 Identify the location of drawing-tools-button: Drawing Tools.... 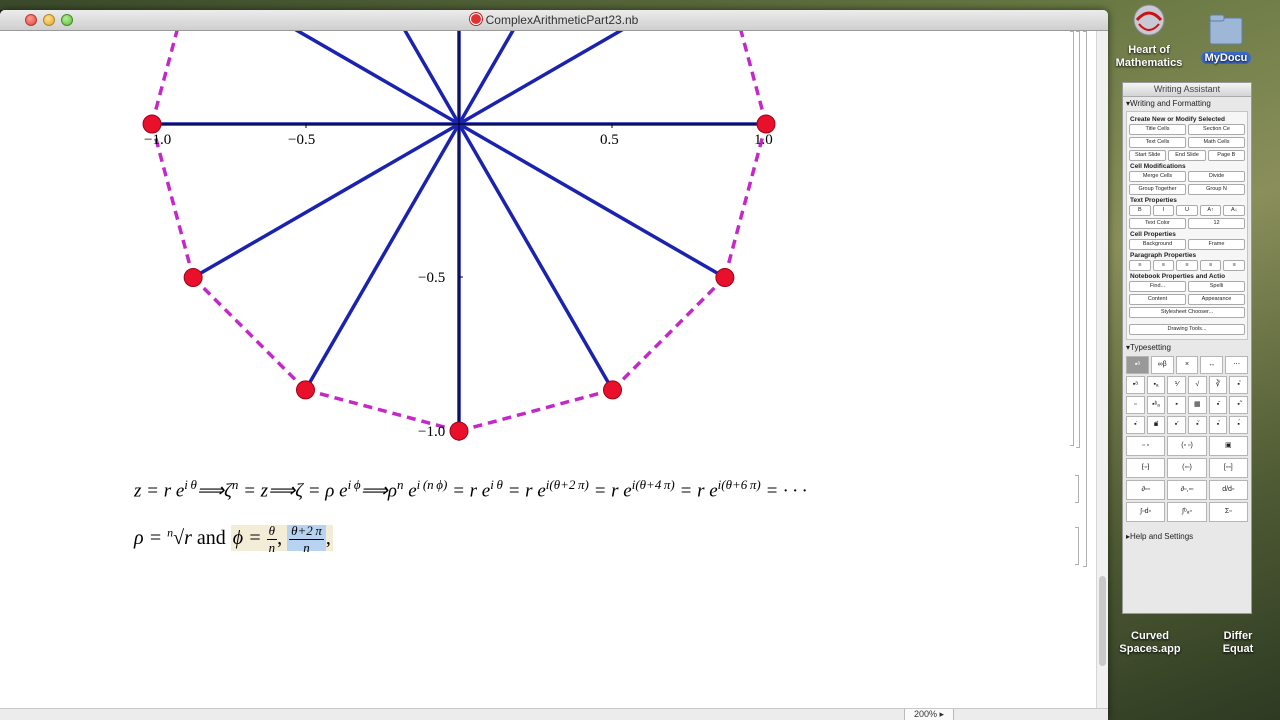
(1187, 329).